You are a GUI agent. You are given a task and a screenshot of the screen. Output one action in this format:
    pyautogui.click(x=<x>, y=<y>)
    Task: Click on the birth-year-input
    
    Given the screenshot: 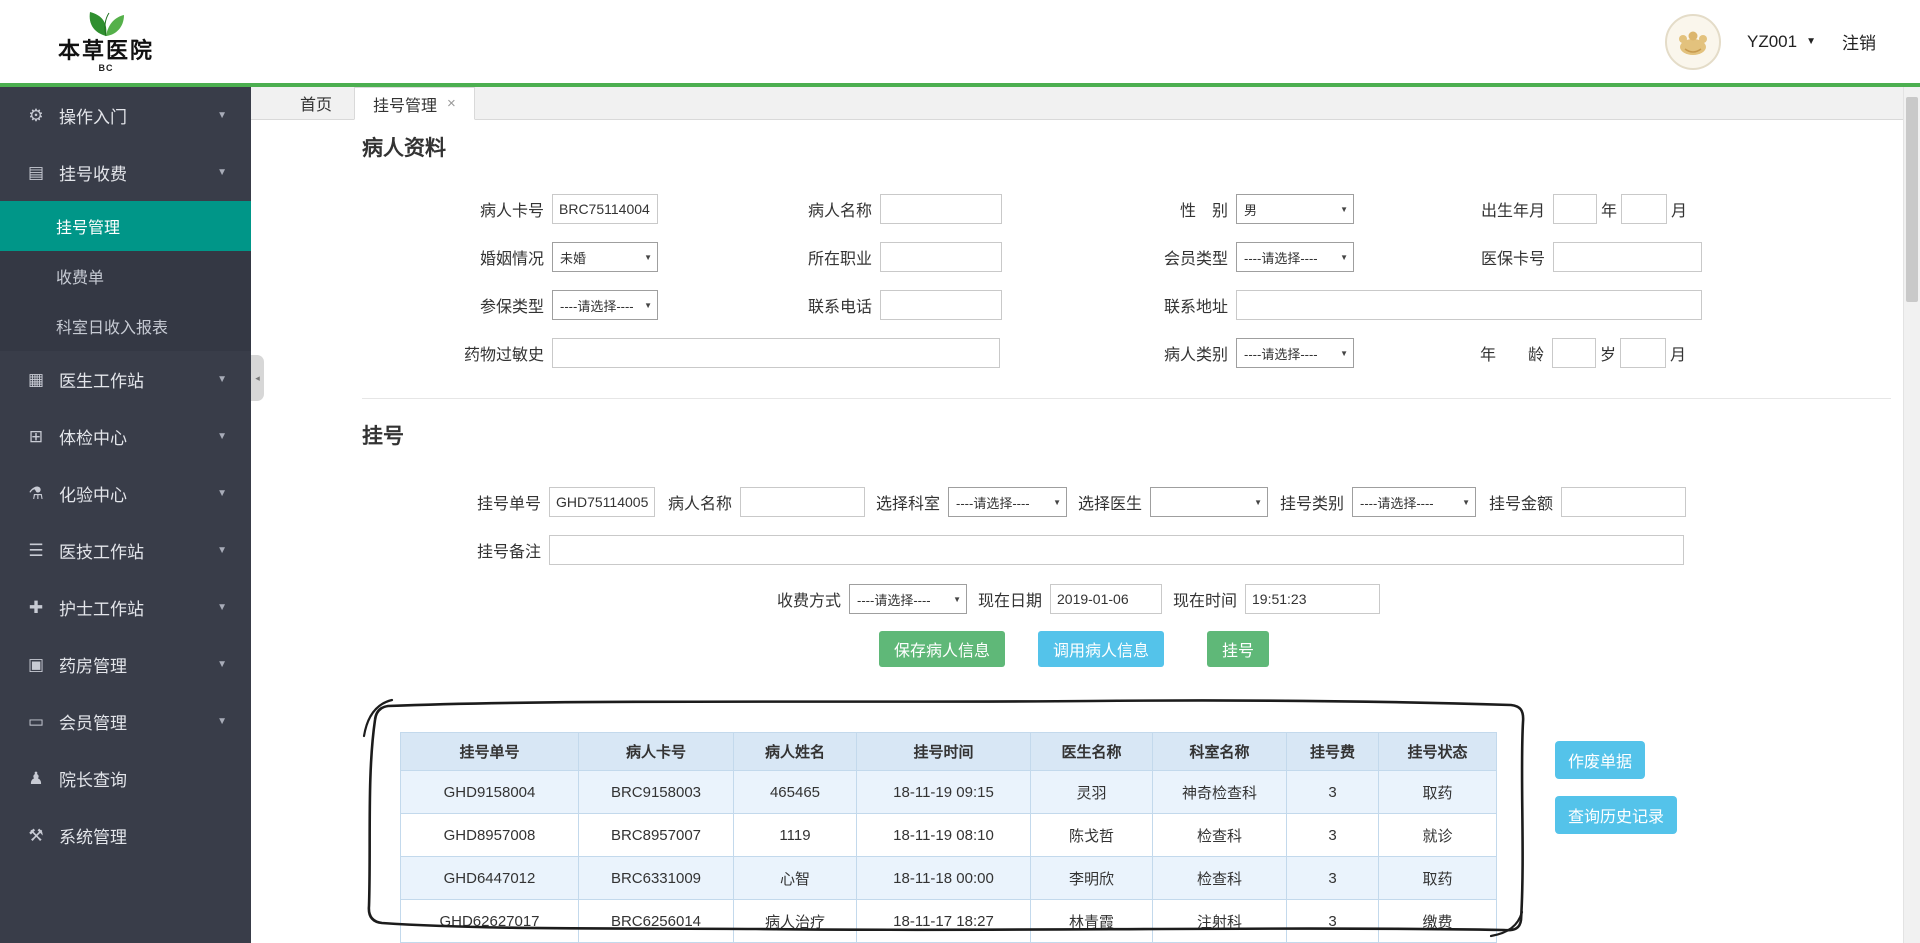 What is the action you would take?
    pyautogui.click(x=1575, y=209)
    